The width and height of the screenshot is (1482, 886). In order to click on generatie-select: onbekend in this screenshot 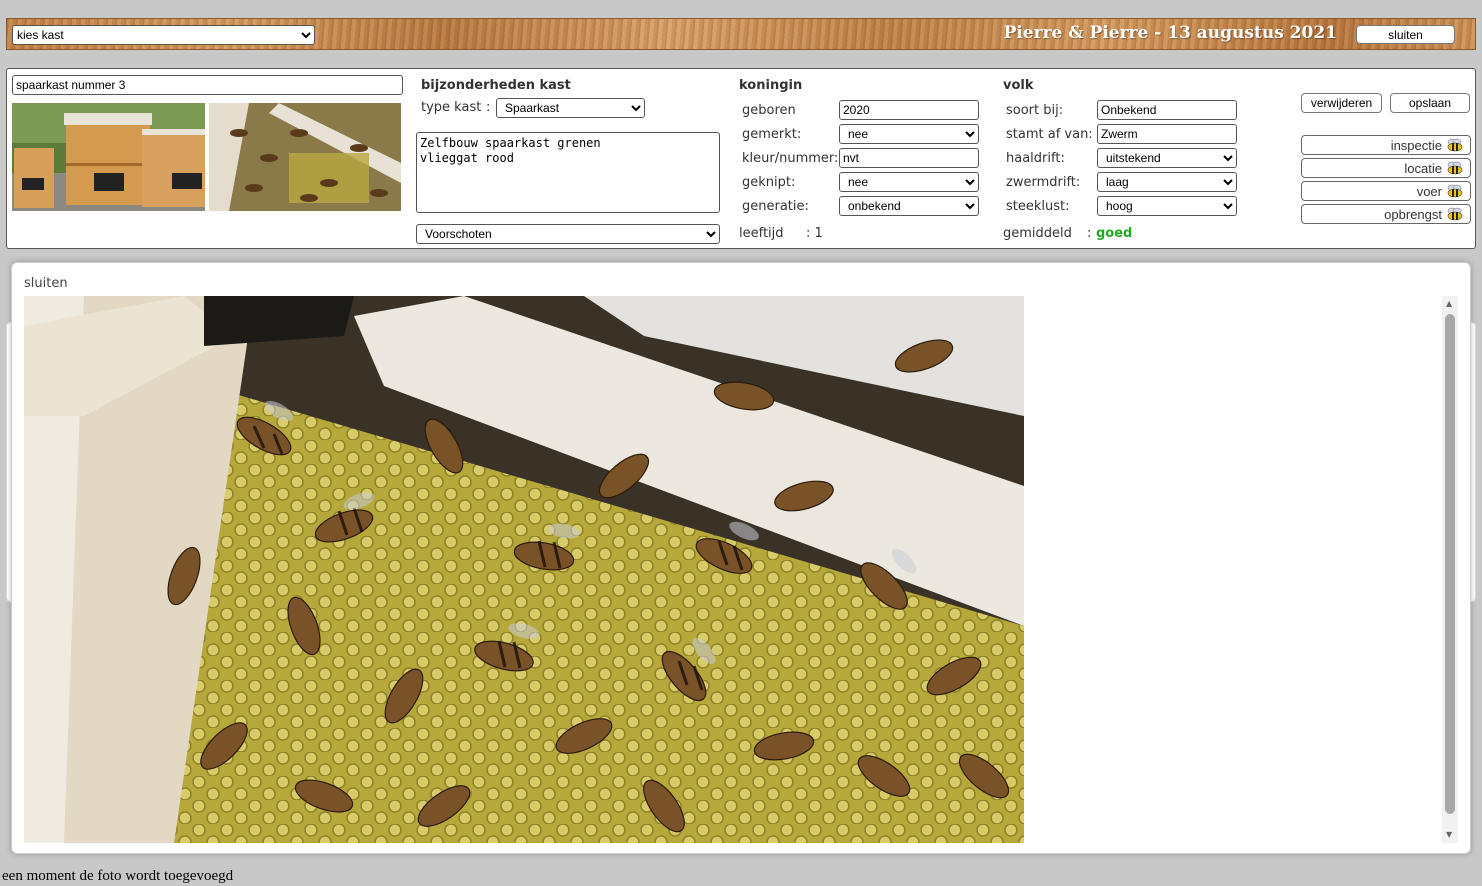, I will do `click(909, 206)`.